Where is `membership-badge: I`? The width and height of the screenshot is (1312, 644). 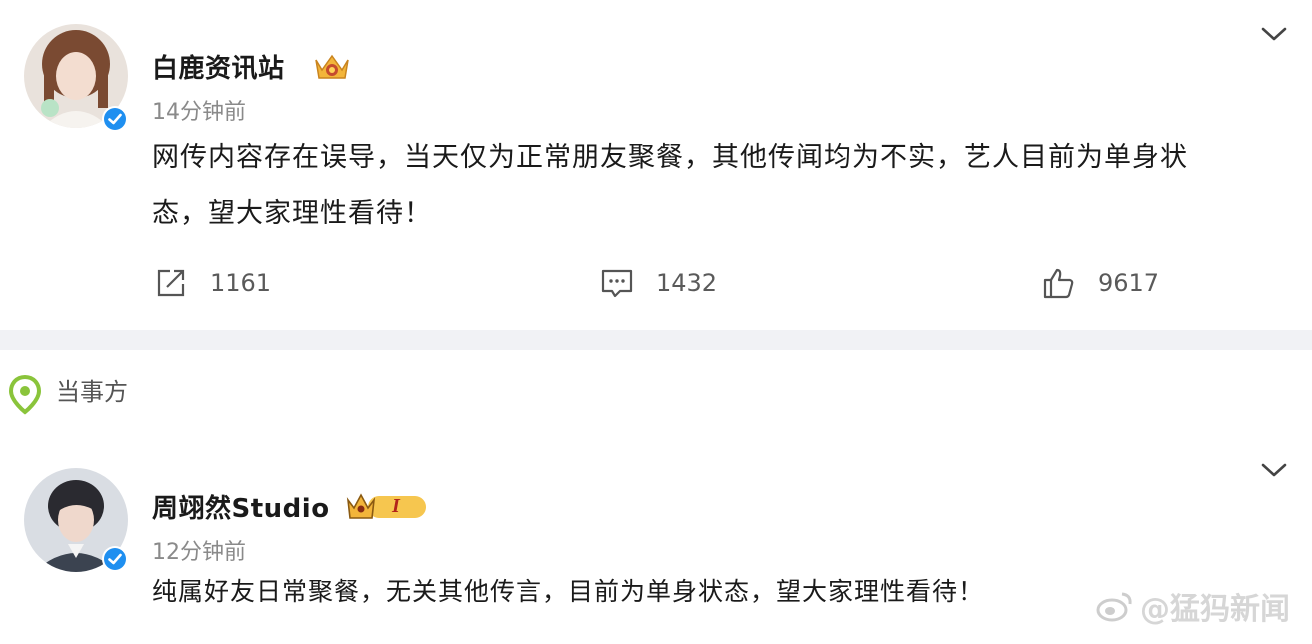
membership-badge: I is located at coordinates (387, 506).